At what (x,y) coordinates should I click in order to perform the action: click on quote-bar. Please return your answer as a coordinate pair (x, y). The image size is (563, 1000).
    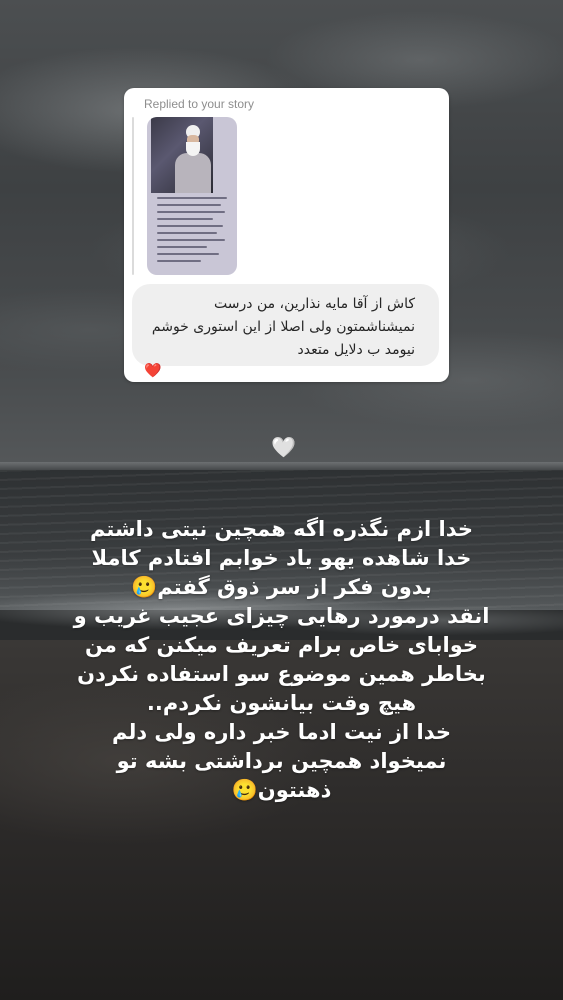
    Looking at the image, I should click on (133, 196).